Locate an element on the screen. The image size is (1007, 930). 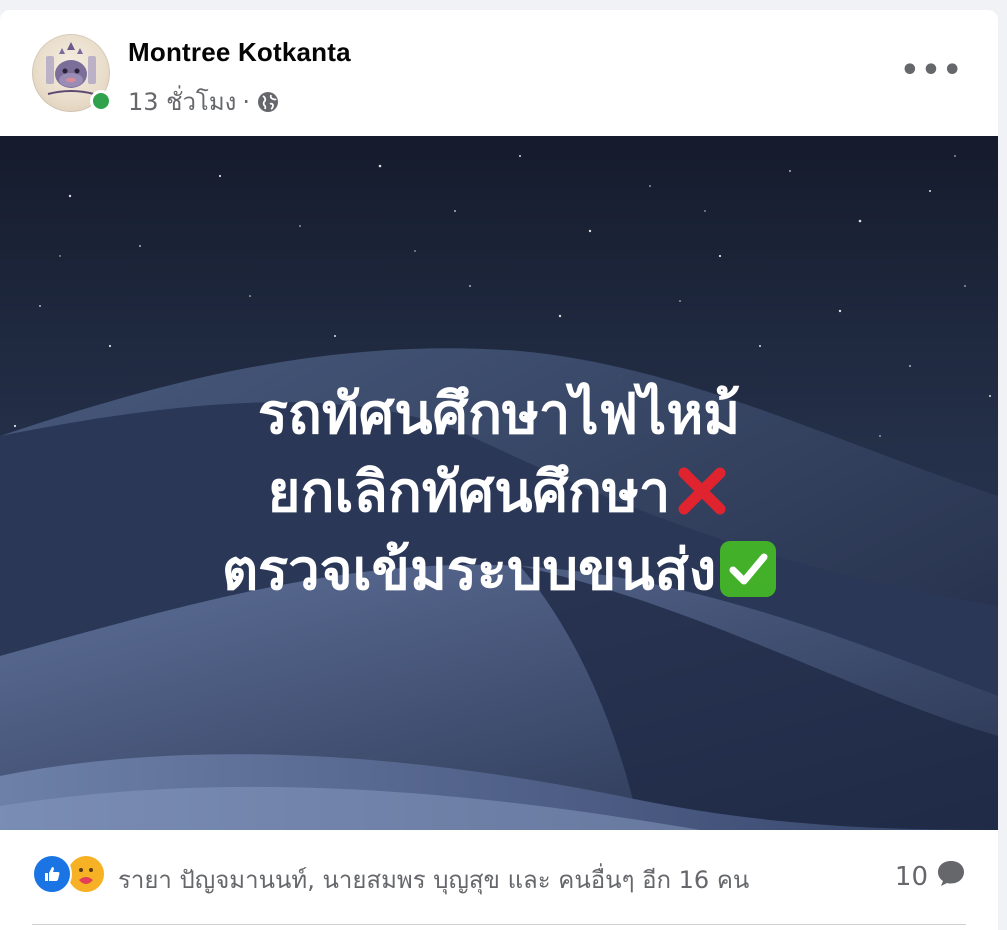
more-options-button: ••• is located at coordinates (931, 70).